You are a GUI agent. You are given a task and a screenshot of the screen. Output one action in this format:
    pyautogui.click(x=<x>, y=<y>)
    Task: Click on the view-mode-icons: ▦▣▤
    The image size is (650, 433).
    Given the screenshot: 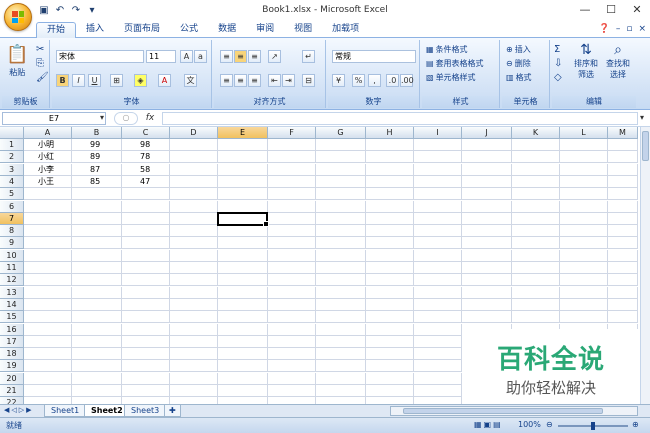 What is the action you would take?
    pyautogui.click(x=488, y=424)
    